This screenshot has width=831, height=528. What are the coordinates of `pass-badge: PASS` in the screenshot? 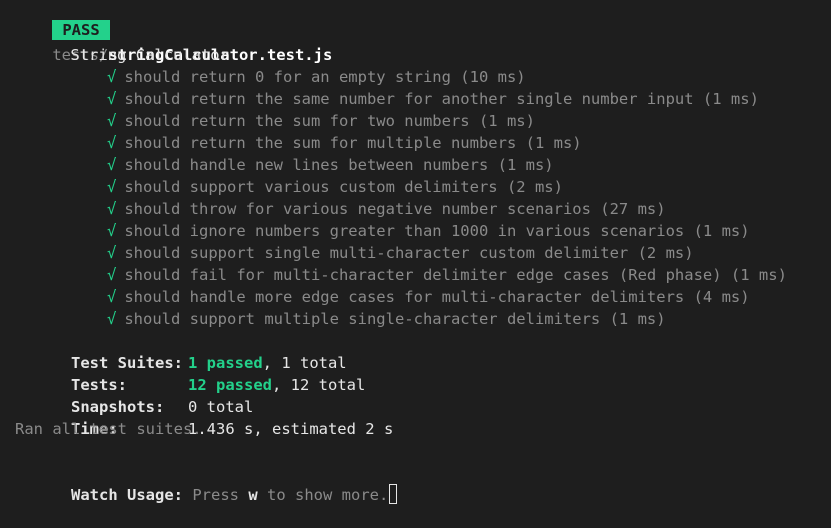 It's located at (81, 30).